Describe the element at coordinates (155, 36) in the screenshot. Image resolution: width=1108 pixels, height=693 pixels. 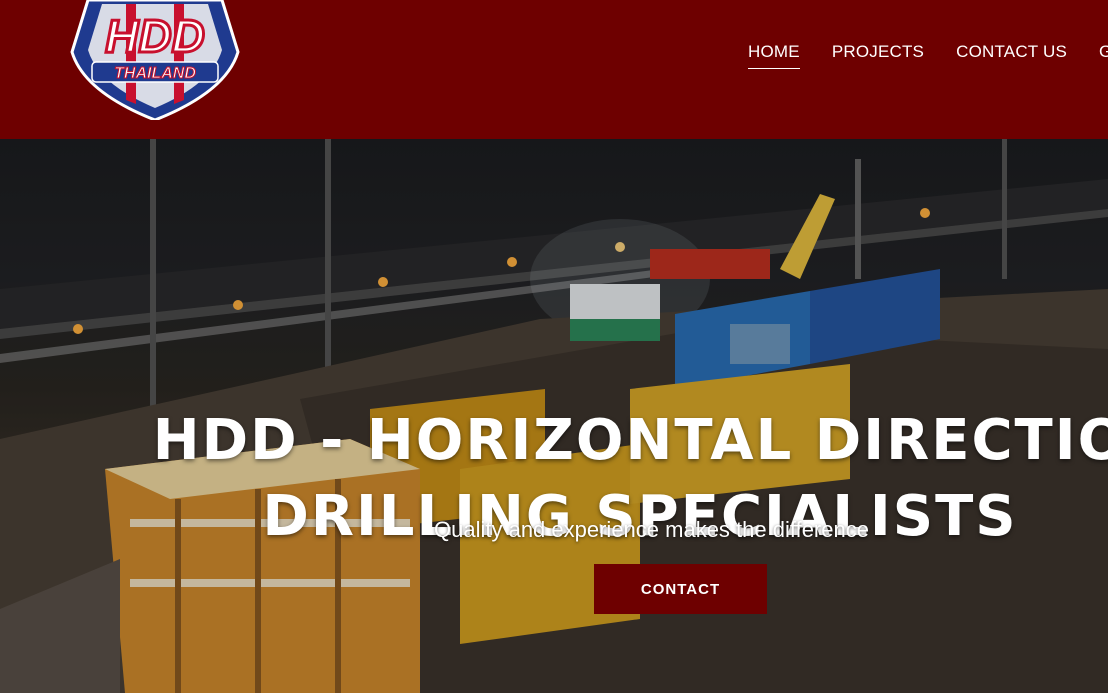
I see `logo-letters: HDD` at that location.